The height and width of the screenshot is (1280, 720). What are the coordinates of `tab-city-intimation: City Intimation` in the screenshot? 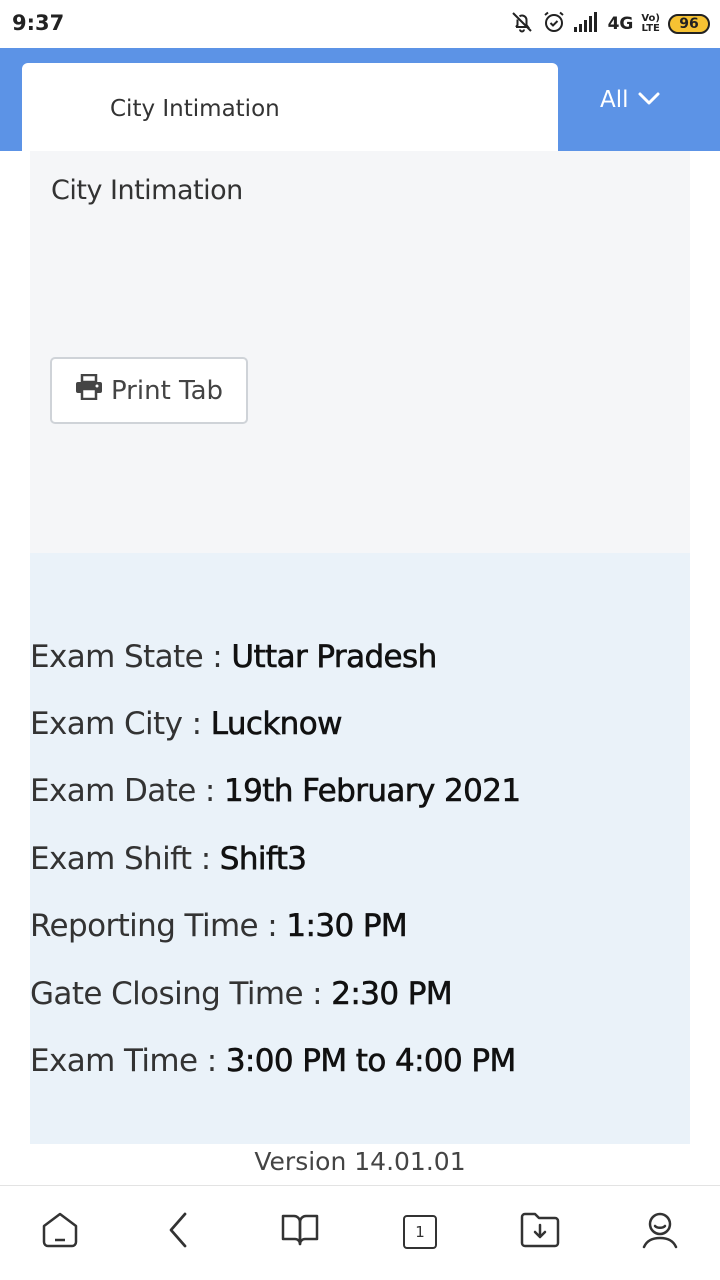 It's located at (290, 108).